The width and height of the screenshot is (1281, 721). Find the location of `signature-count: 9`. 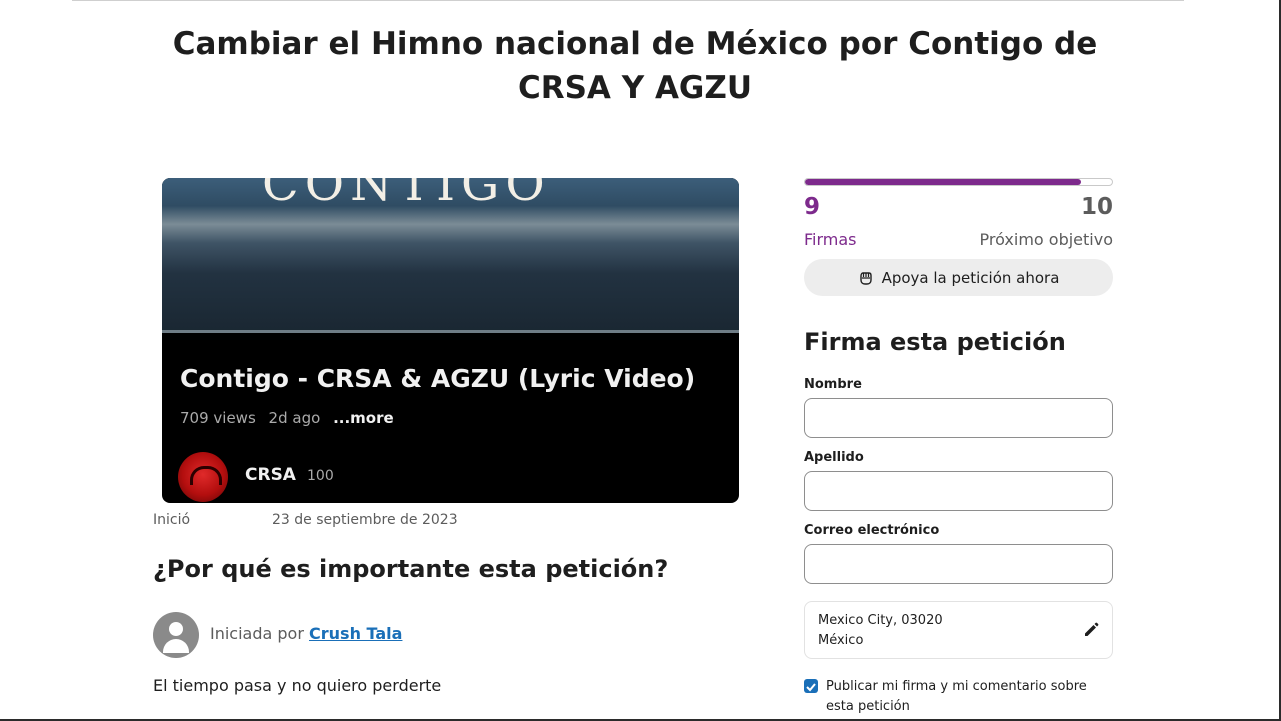

signature-count: 9 is located at coordinates (812, 207).